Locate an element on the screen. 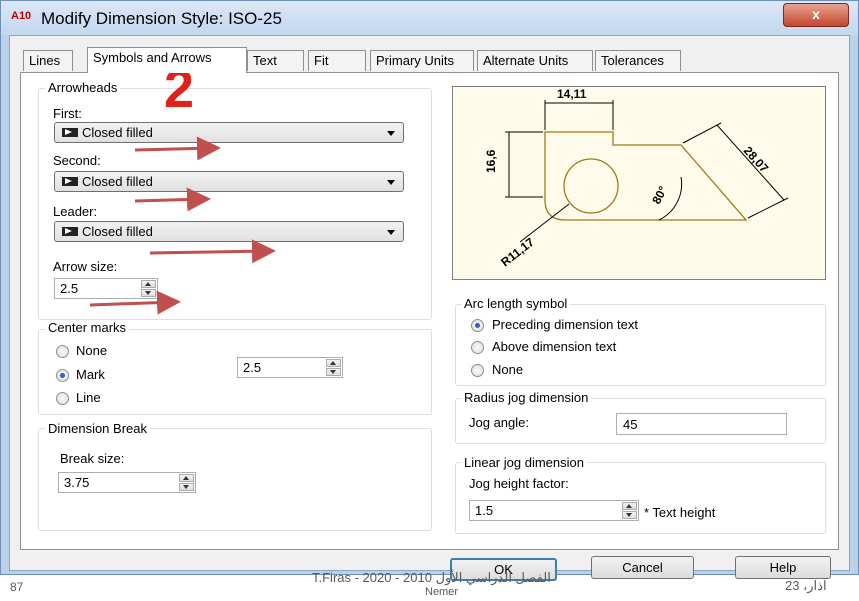 The image size is (859, 601). annotation-arrow-leader is located at coordinates (212, 251).